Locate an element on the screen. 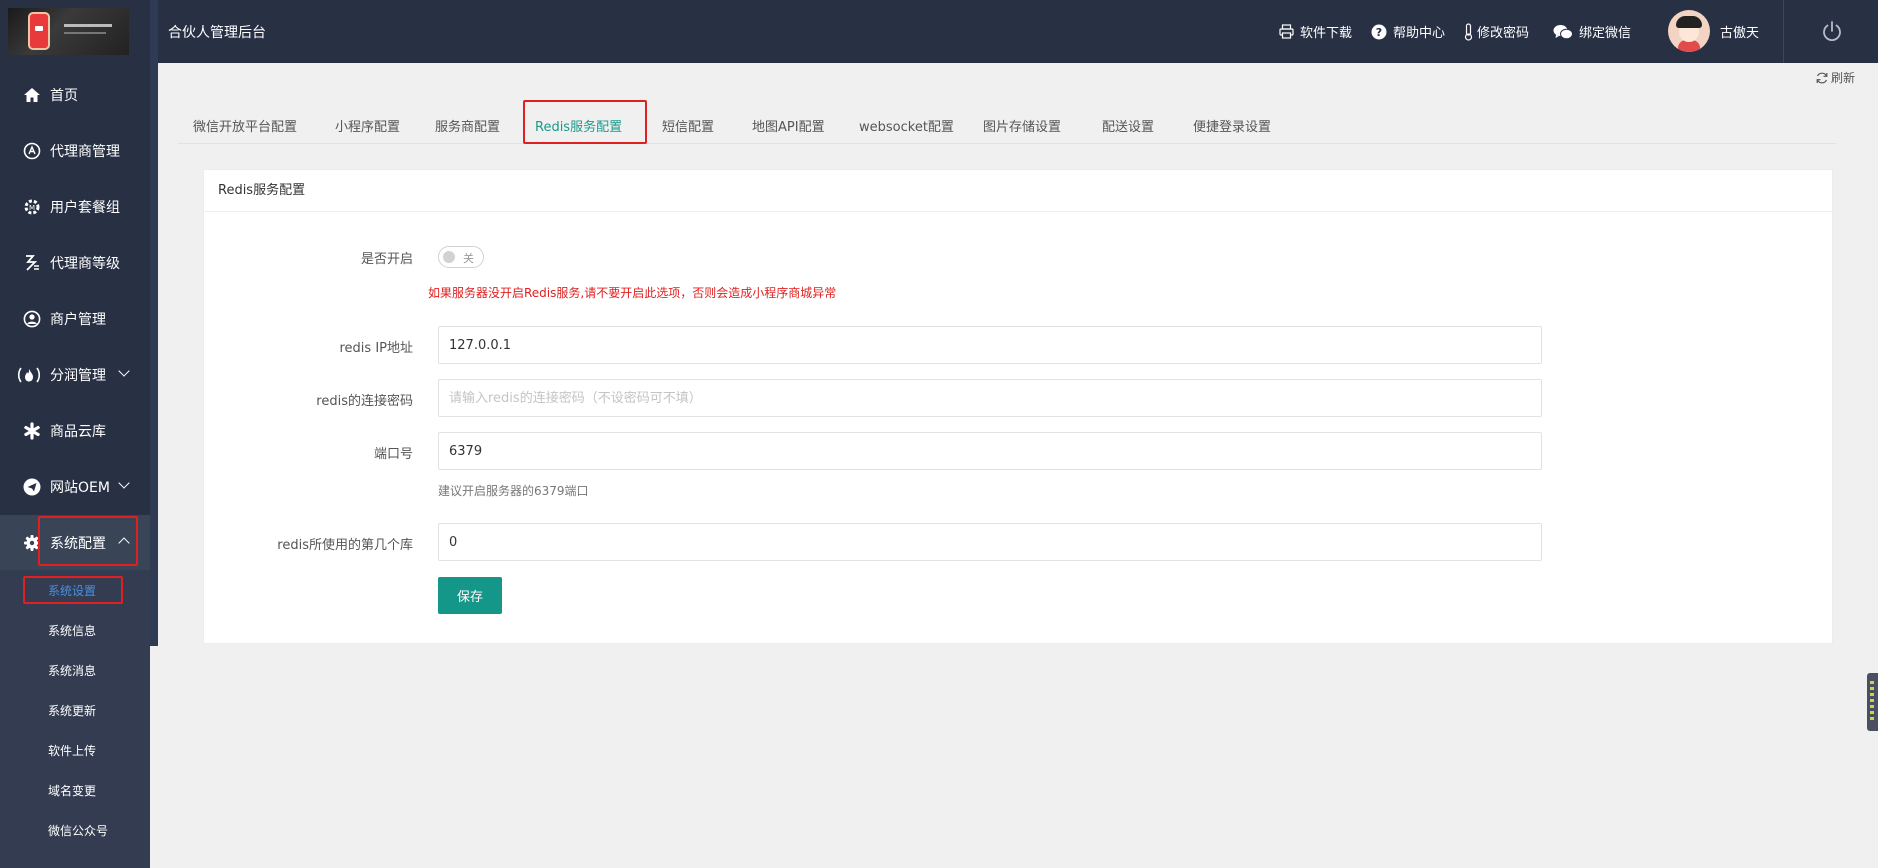 This screenshot has height=868, width=1878. fire-icon is located at coordinates (29, 375).